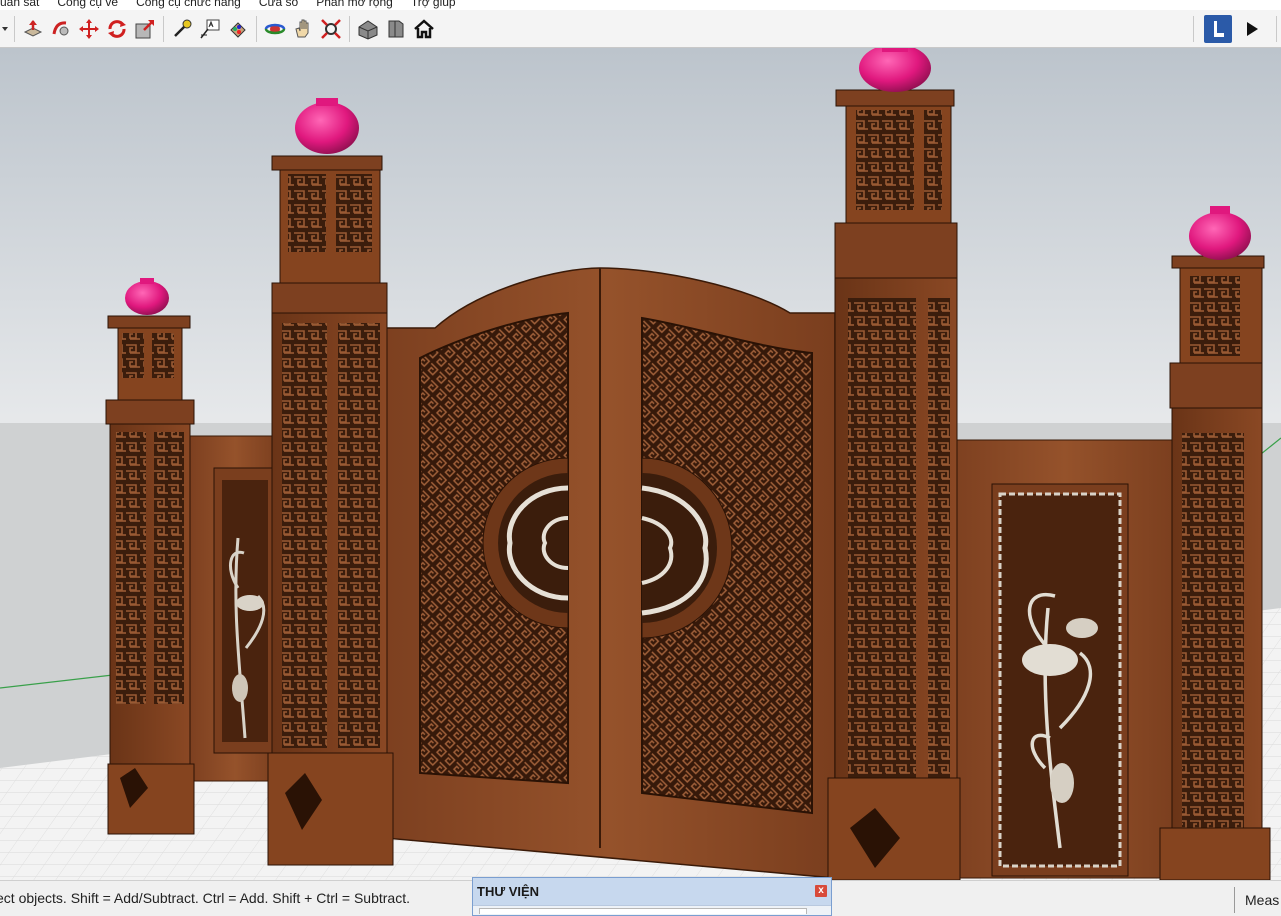  I want to click on extension-icon, so click(396, 29).